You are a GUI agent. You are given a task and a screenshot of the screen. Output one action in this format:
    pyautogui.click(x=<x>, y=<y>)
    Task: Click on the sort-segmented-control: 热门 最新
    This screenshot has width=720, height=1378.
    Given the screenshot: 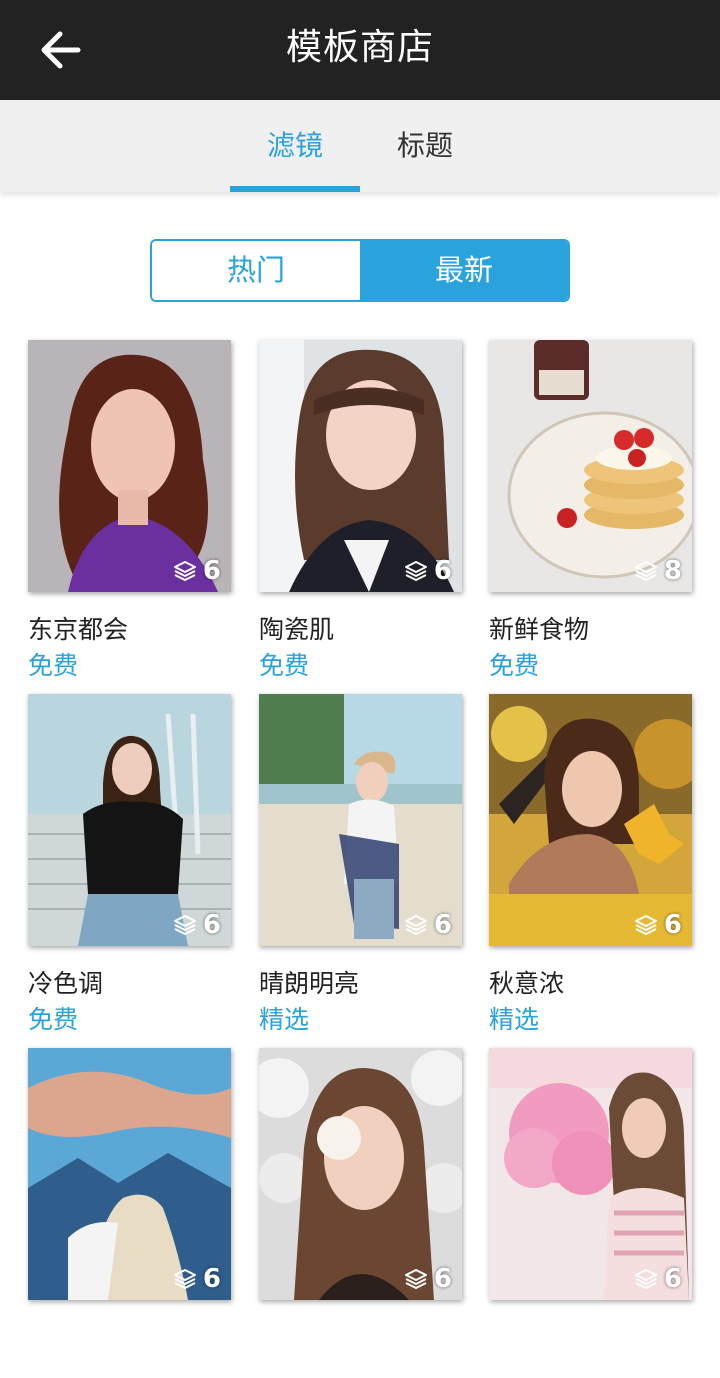 What is the action you would take?
    pyautogui.click(x=360, y=270)
    